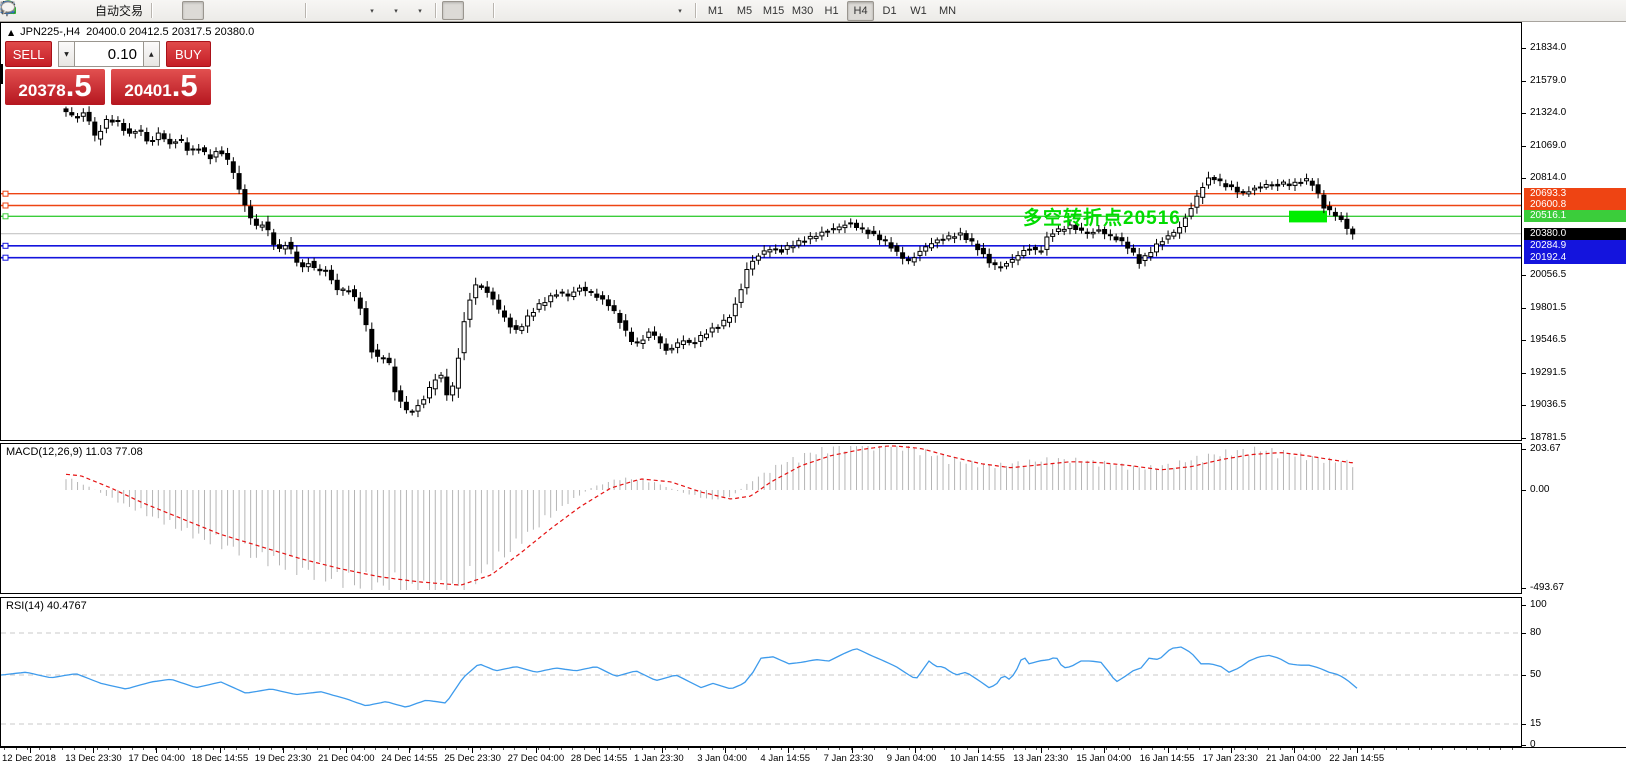  Describe the element at coordinates (346, 750) in the screenshot. I see `date-tick` at that location.